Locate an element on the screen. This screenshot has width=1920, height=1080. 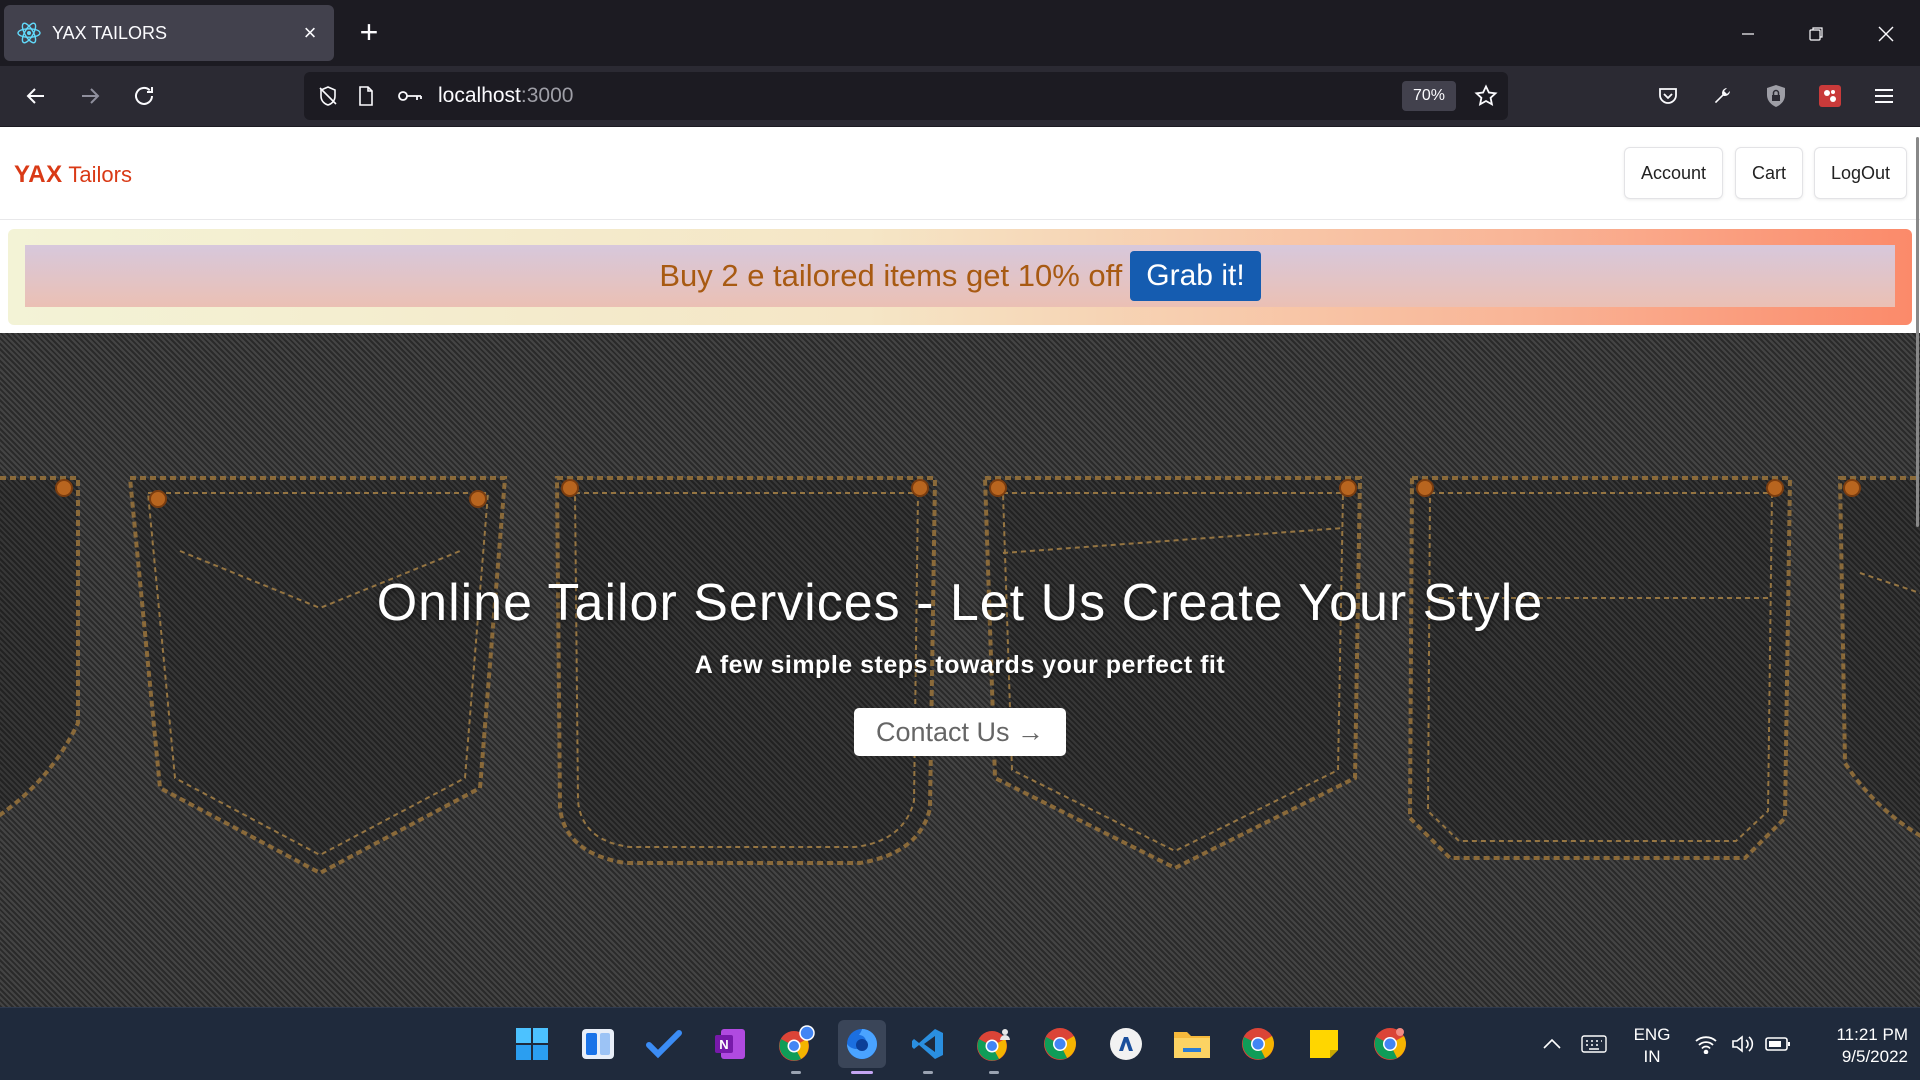
tab-title: YAX TAILORS is located at coordinates (110, 32).